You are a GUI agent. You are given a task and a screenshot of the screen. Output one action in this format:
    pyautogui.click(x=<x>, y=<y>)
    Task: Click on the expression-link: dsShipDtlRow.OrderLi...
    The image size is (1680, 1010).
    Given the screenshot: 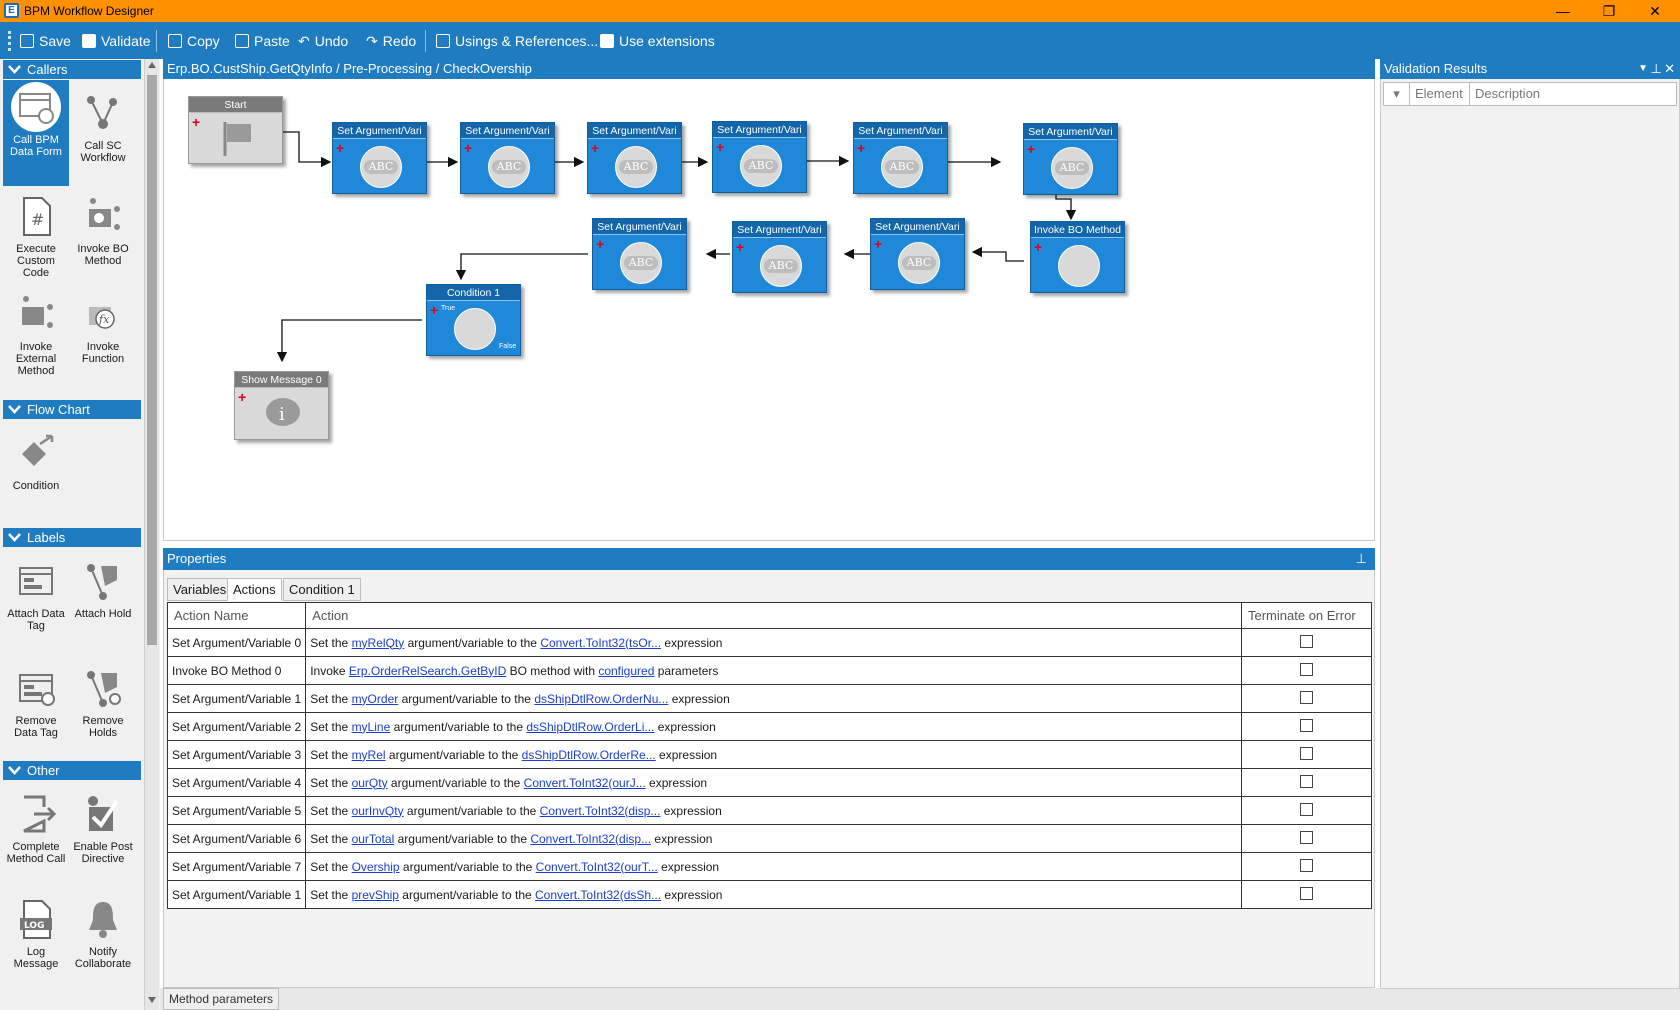 What is the action you would take?
    pyautogui.click(x=590, y=727)
    